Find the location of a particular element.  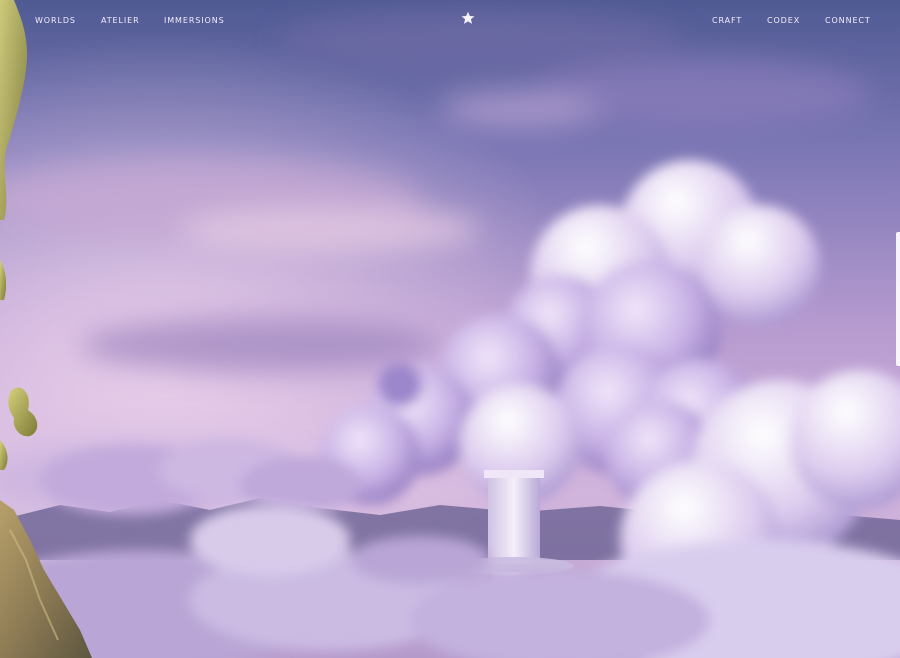

star-icon is located at coordinates (468, 18).